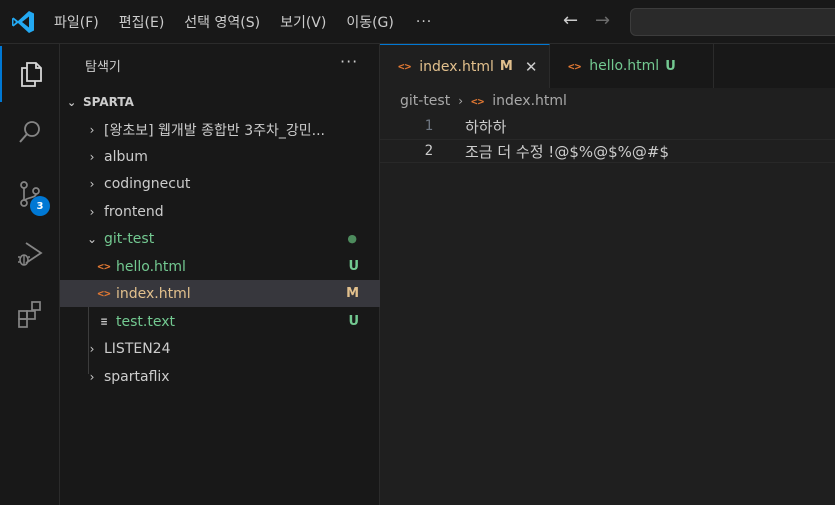 The image size is (835, 505). I want to click on breadcrumb: git-test › <> index.html, so click(483, 101).